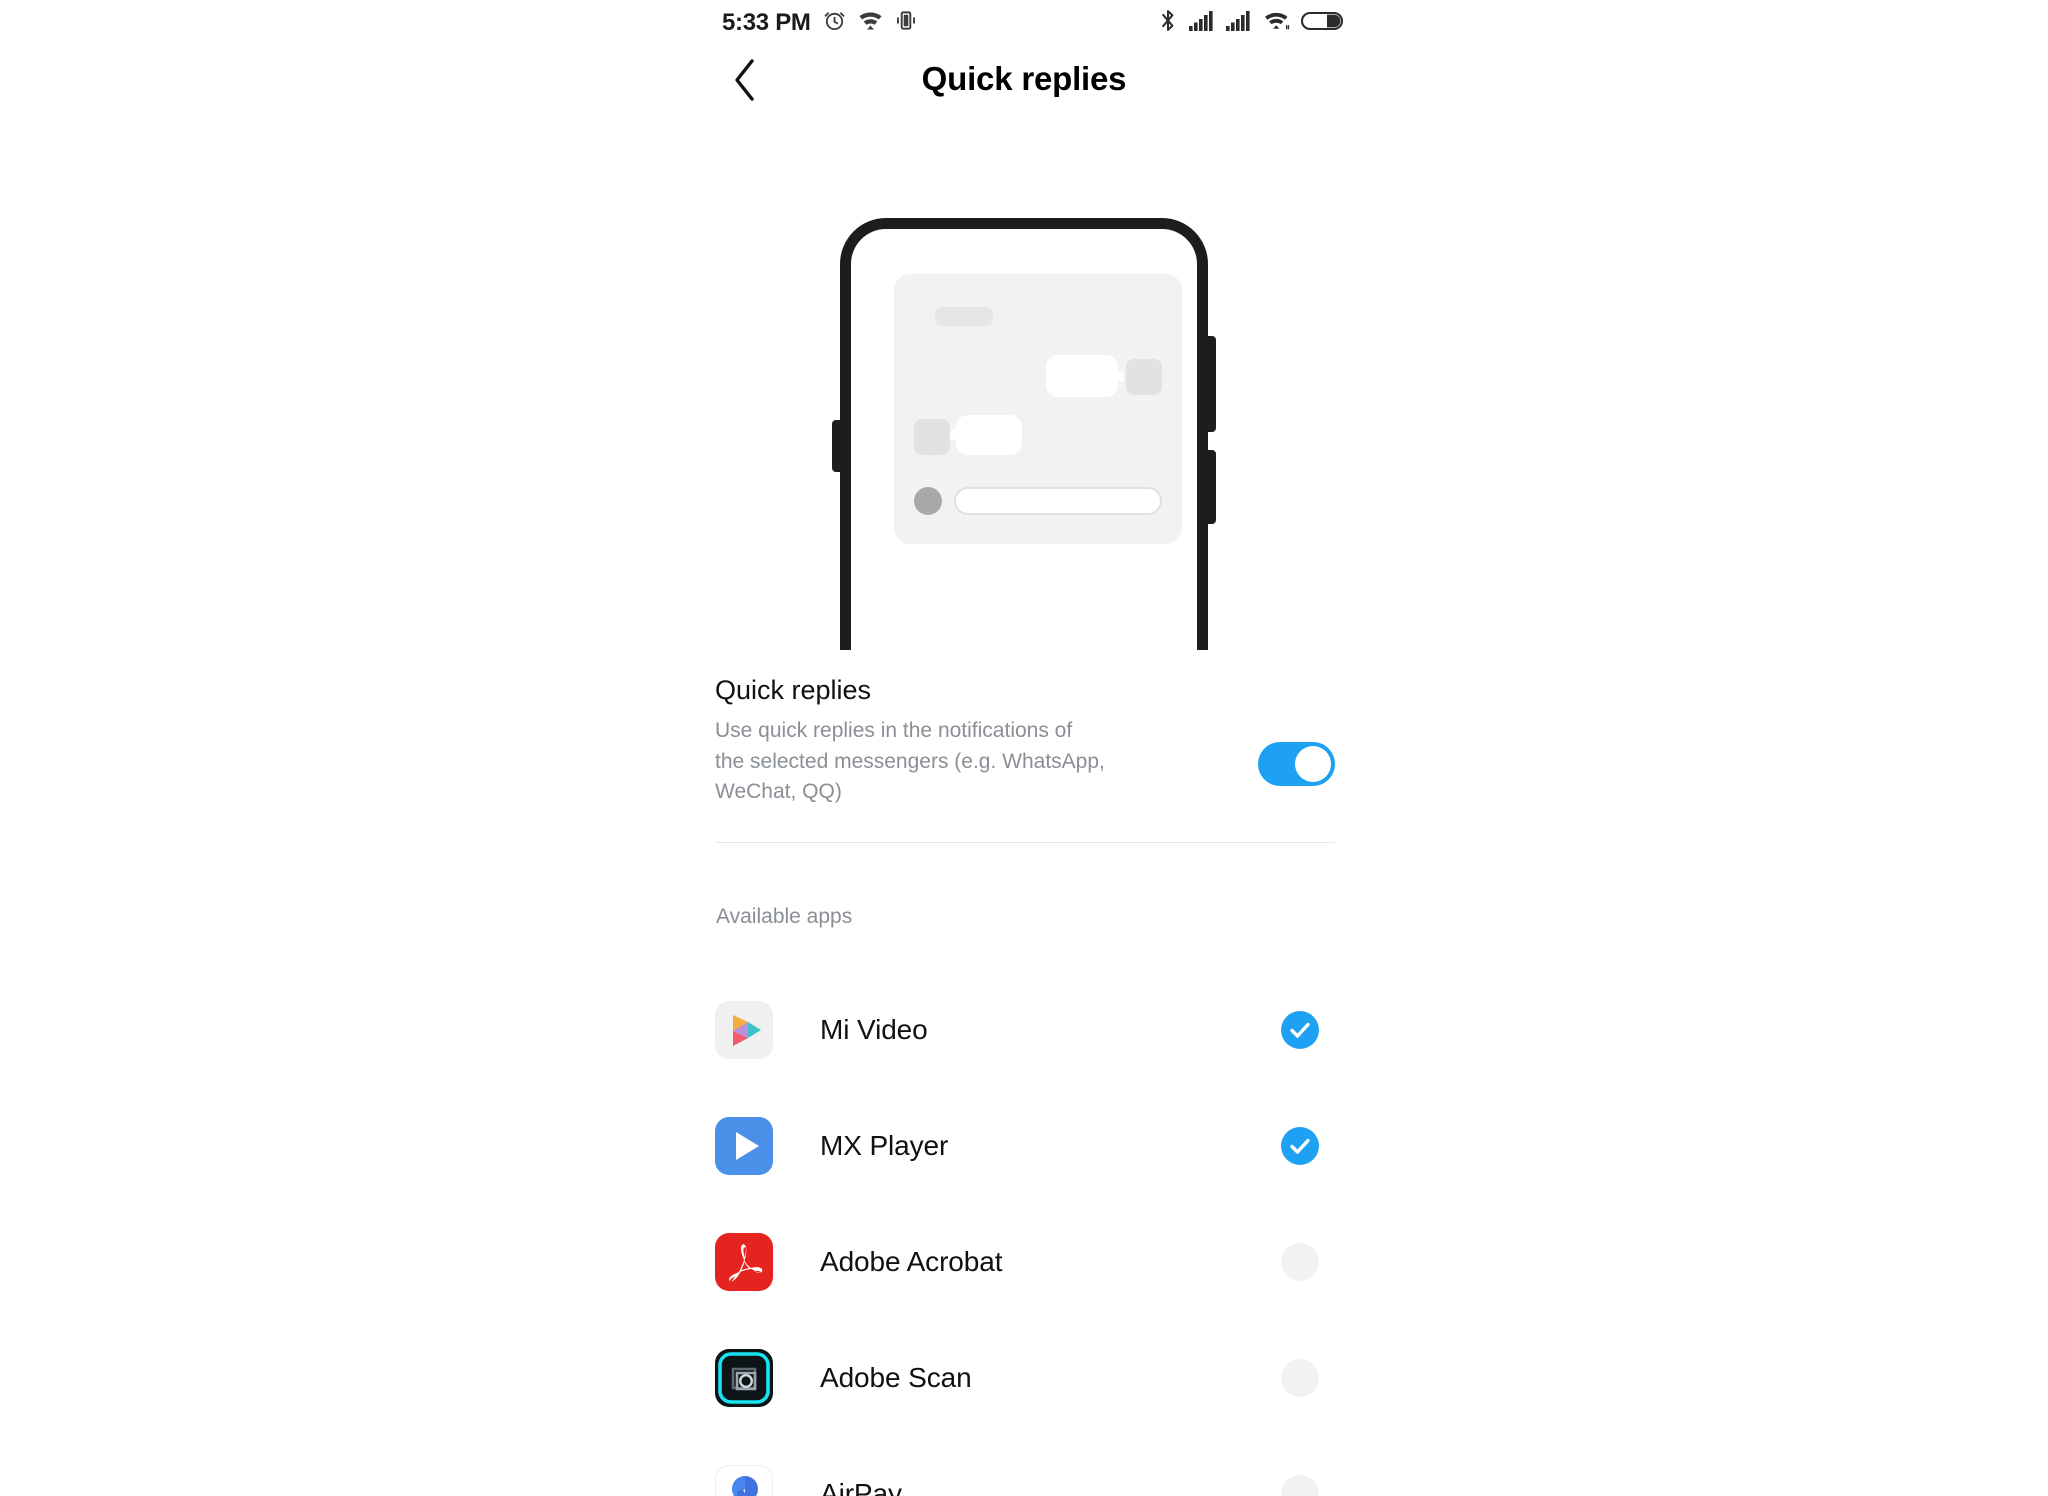  Describe the element at coordinates (861, 1487) in the screenshot. I see `app-name: AirPay` at that location.